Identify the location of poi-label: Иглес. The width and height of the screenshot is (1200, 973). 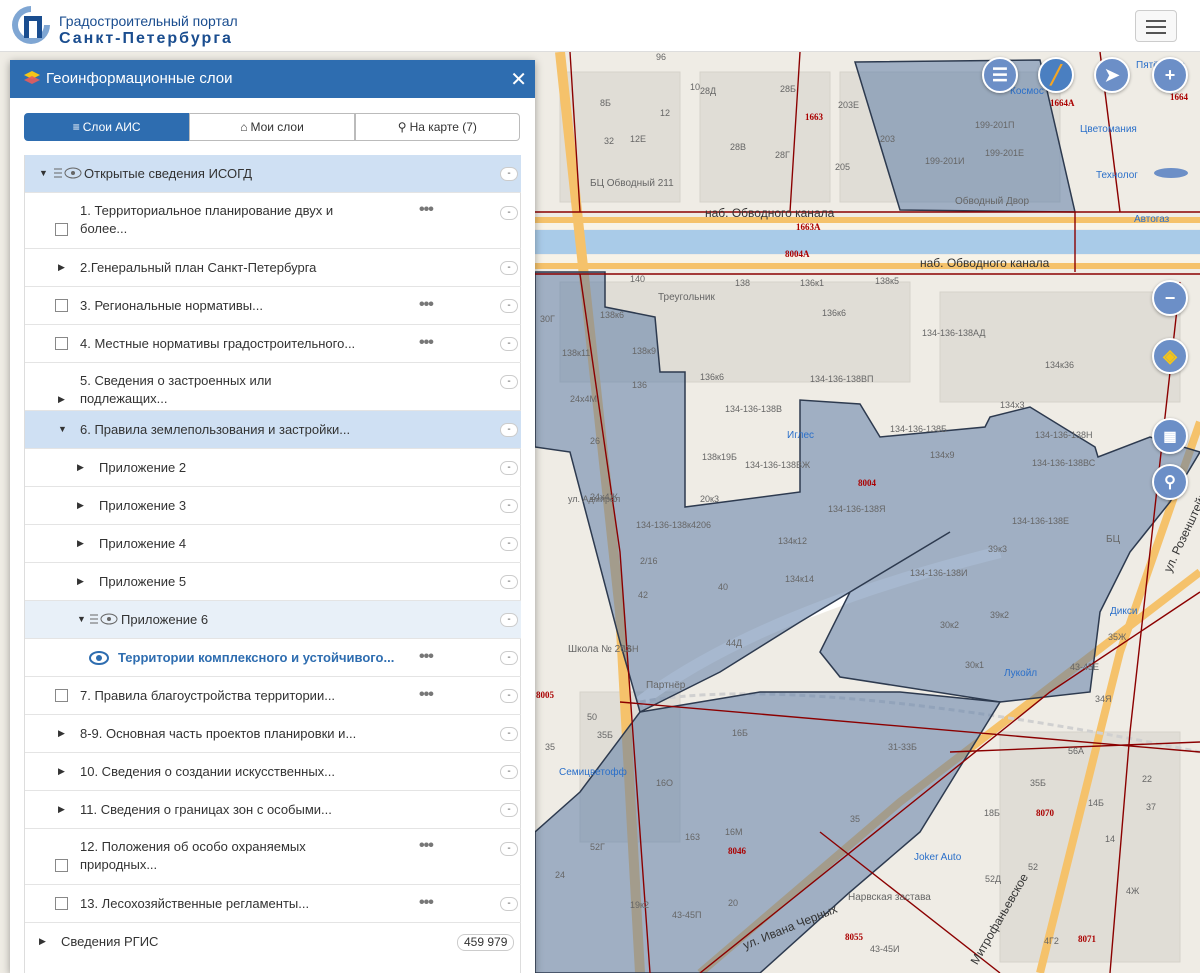
(801, 435).